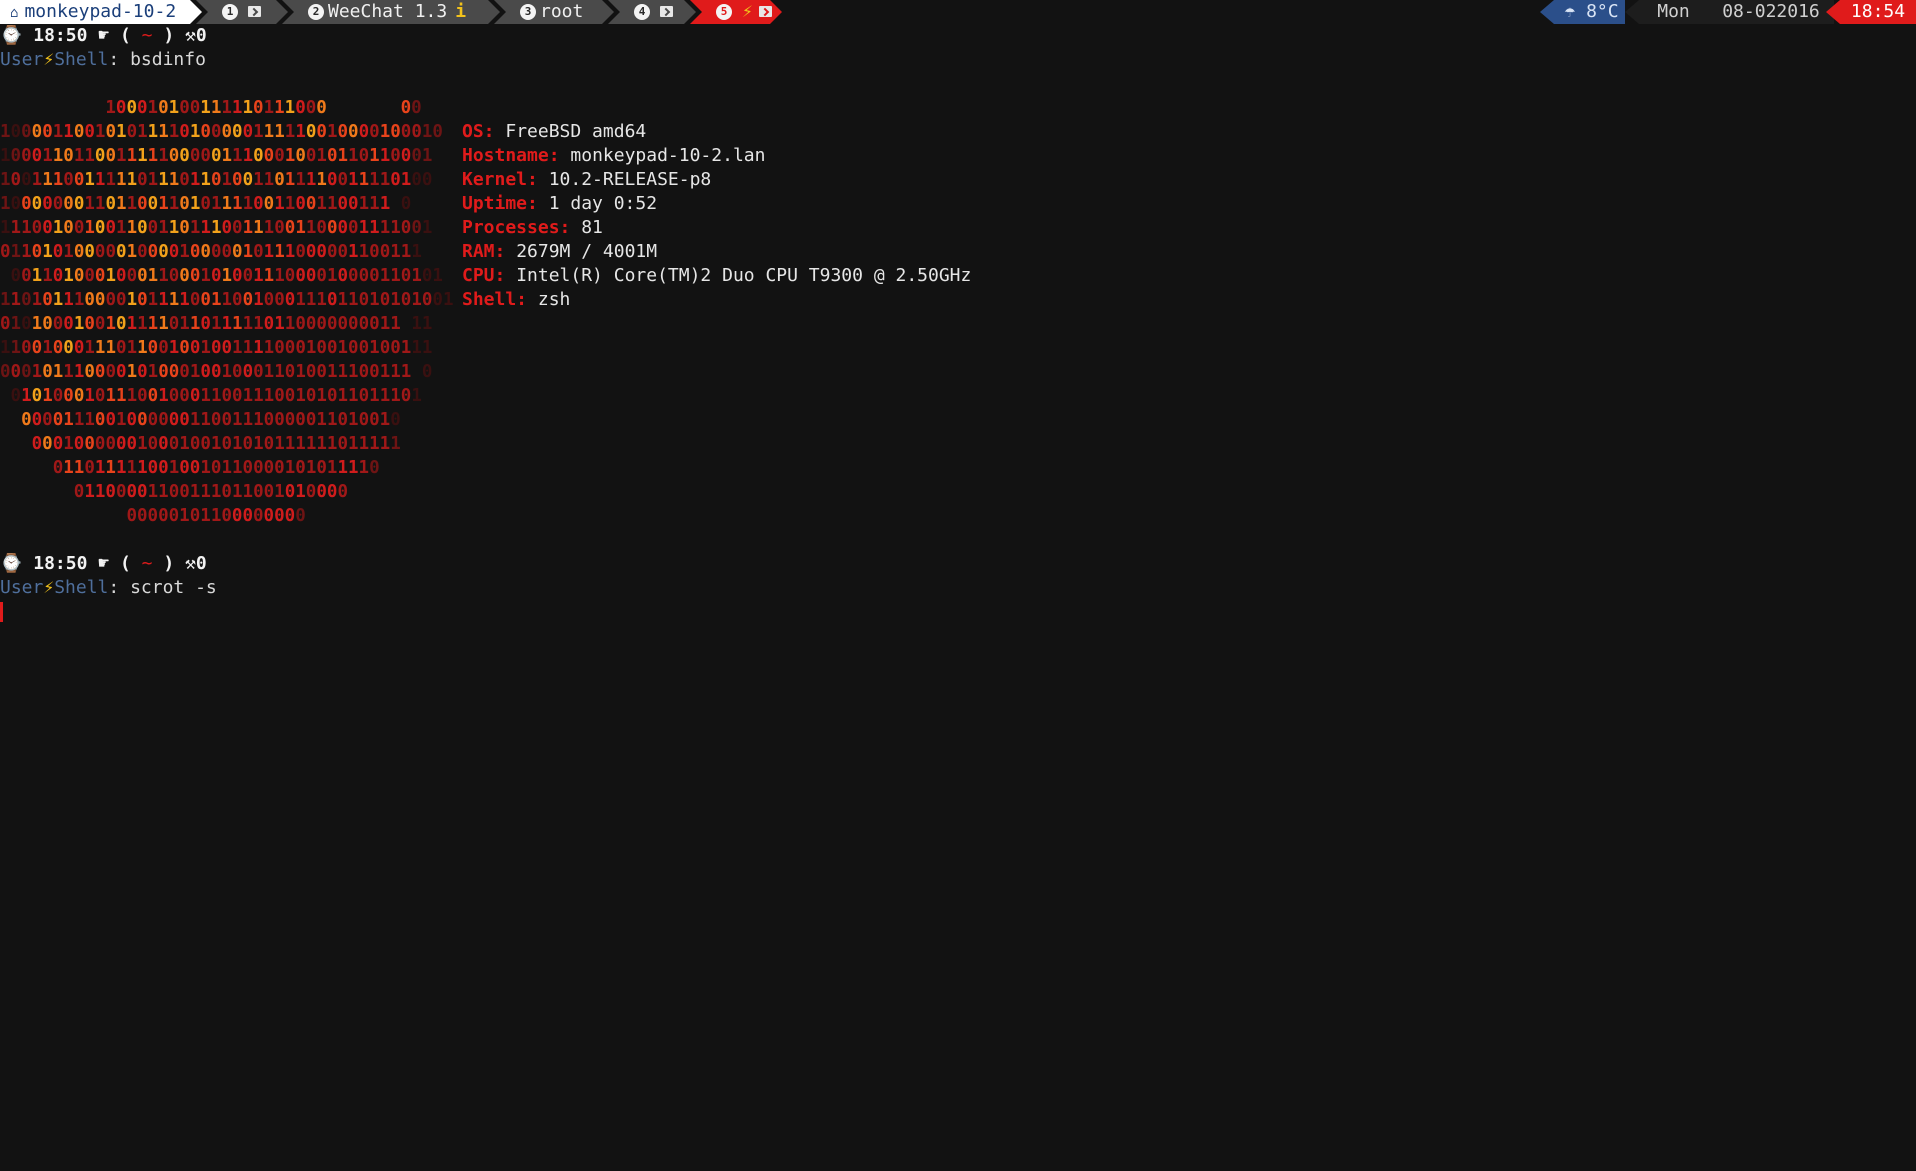 Image resolution: width=1916 pixels, height=1171 pixels. I want to click on info-hostname: Hostname: monkeypad-10-2.lan, so click(716, 156).